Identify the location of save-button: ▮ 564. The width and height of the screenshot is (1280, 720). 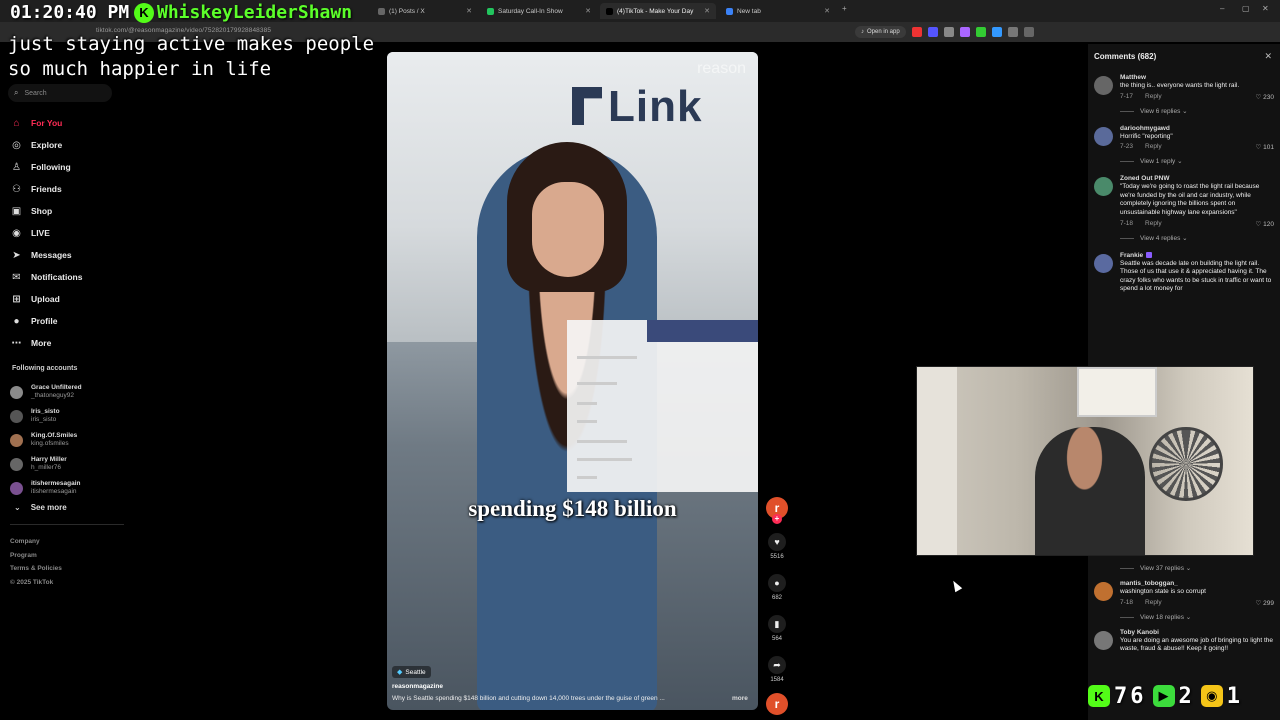
(777, 628).